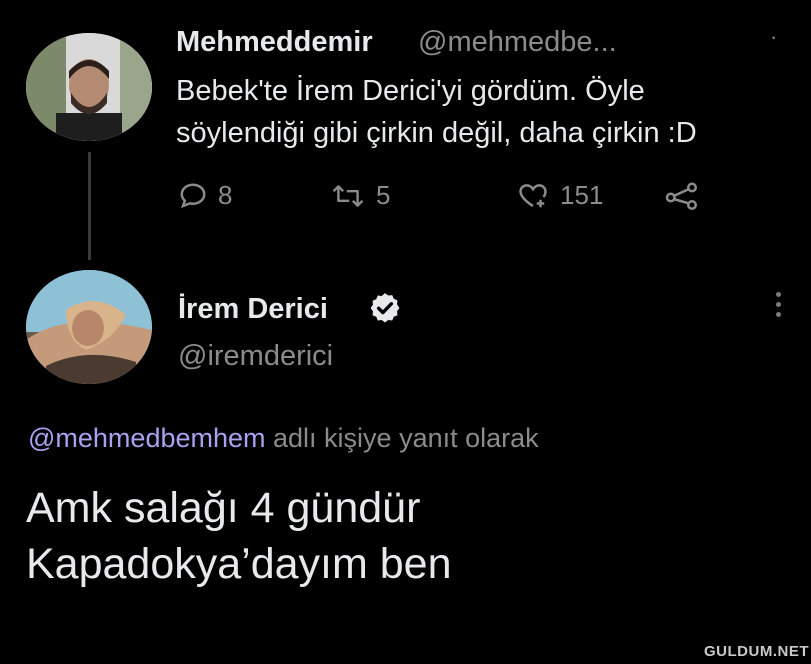 The width and height of the screenshot is (811, 664). Describe the element at coordinates (779, 307) in the screenshot. I see `more-options-icon` at that location.